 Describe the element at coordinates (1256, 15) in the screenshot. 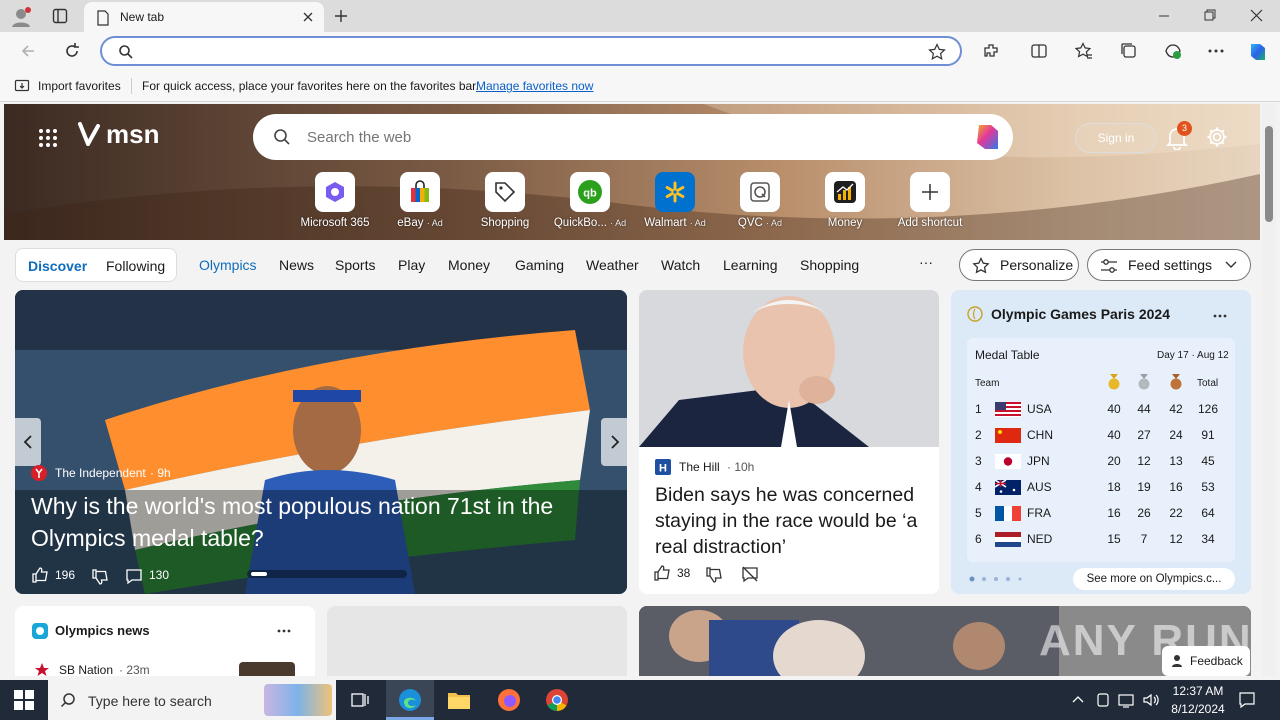

I see `close-window-icon` at that location.